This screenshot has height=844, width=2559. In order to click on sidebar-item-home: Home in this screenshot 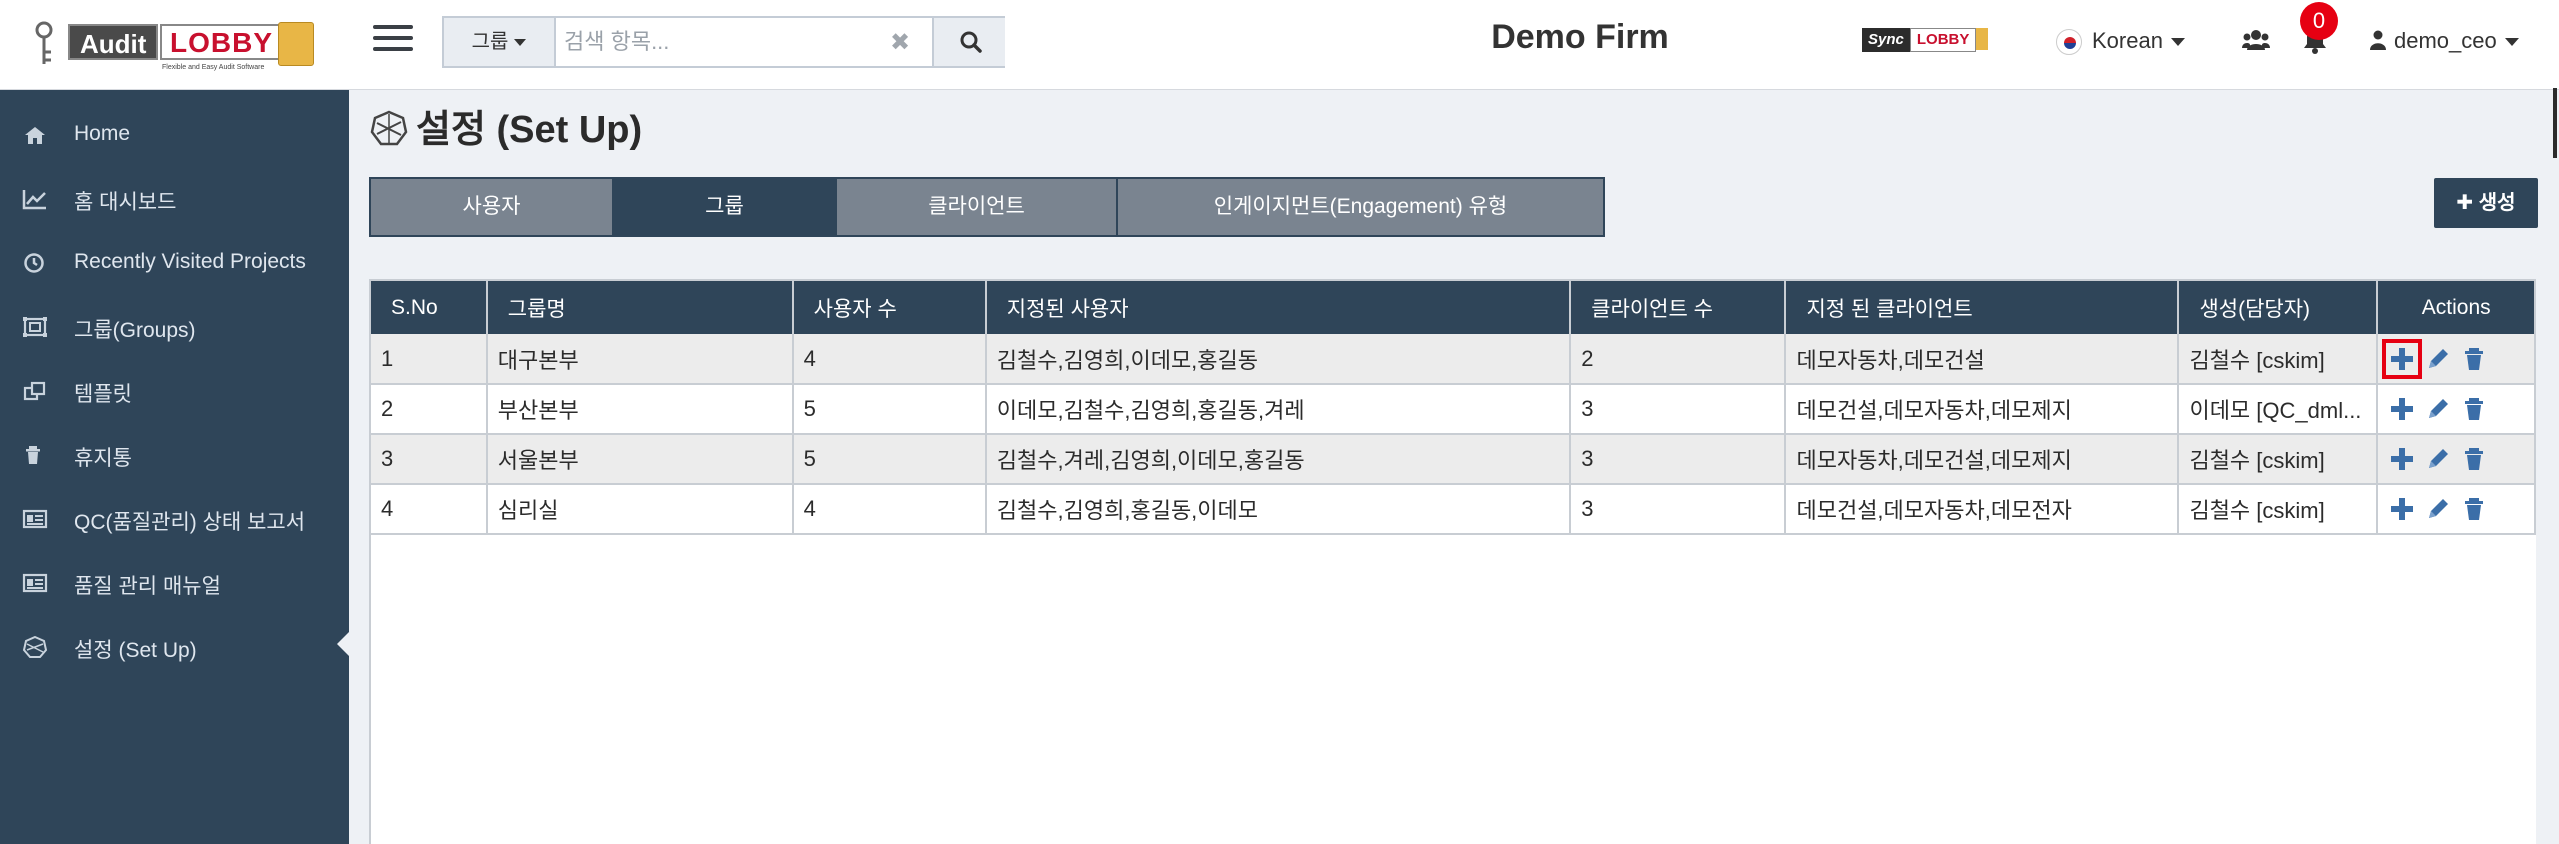, I will do `click(174, 135)`.